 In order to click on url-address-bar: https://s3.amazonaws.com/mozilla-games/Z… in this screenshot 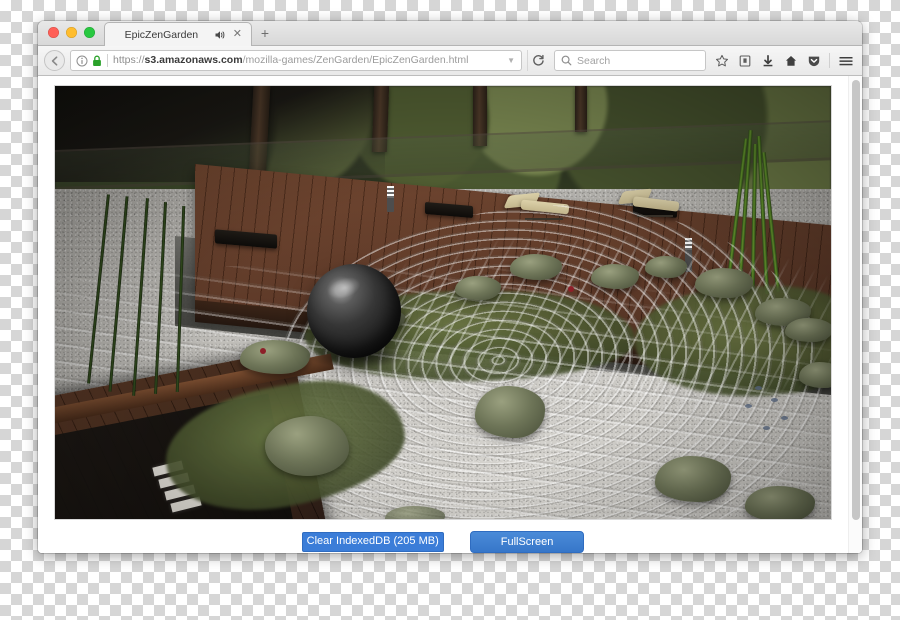, I will do `click(296, 60)`.